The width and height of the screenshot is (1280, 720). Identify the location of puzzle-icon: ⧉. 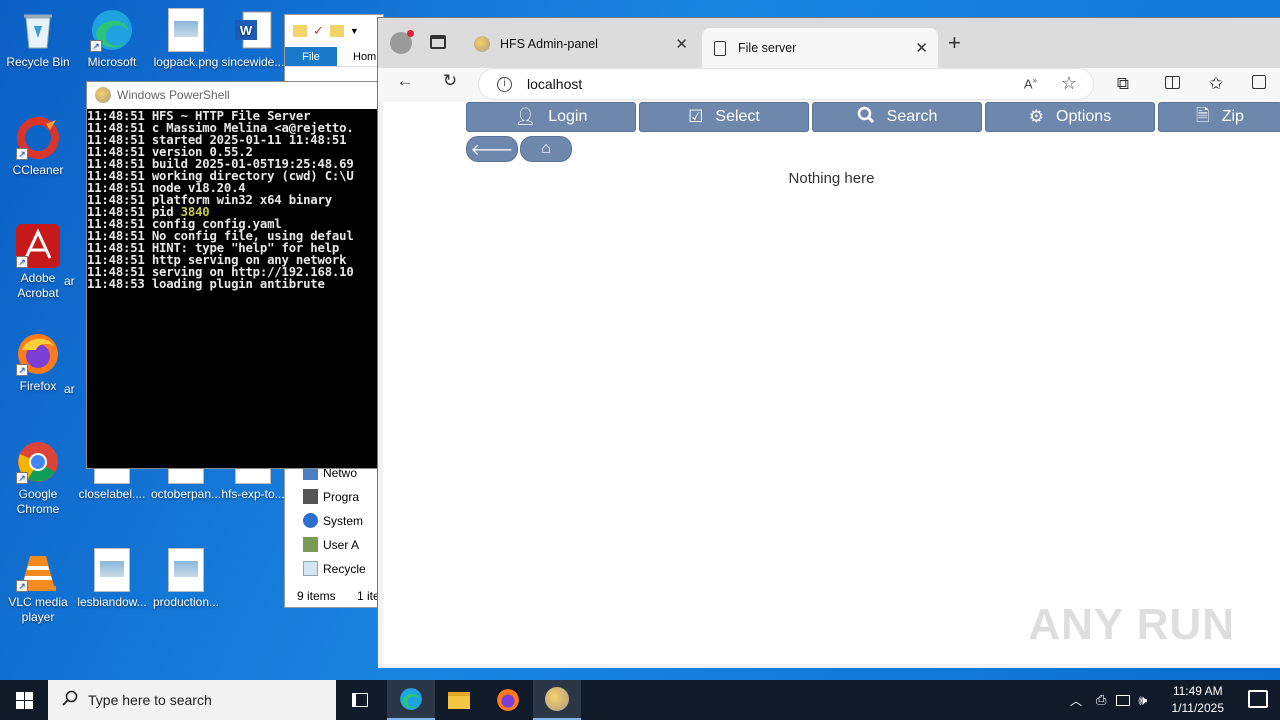
(1123, 83).